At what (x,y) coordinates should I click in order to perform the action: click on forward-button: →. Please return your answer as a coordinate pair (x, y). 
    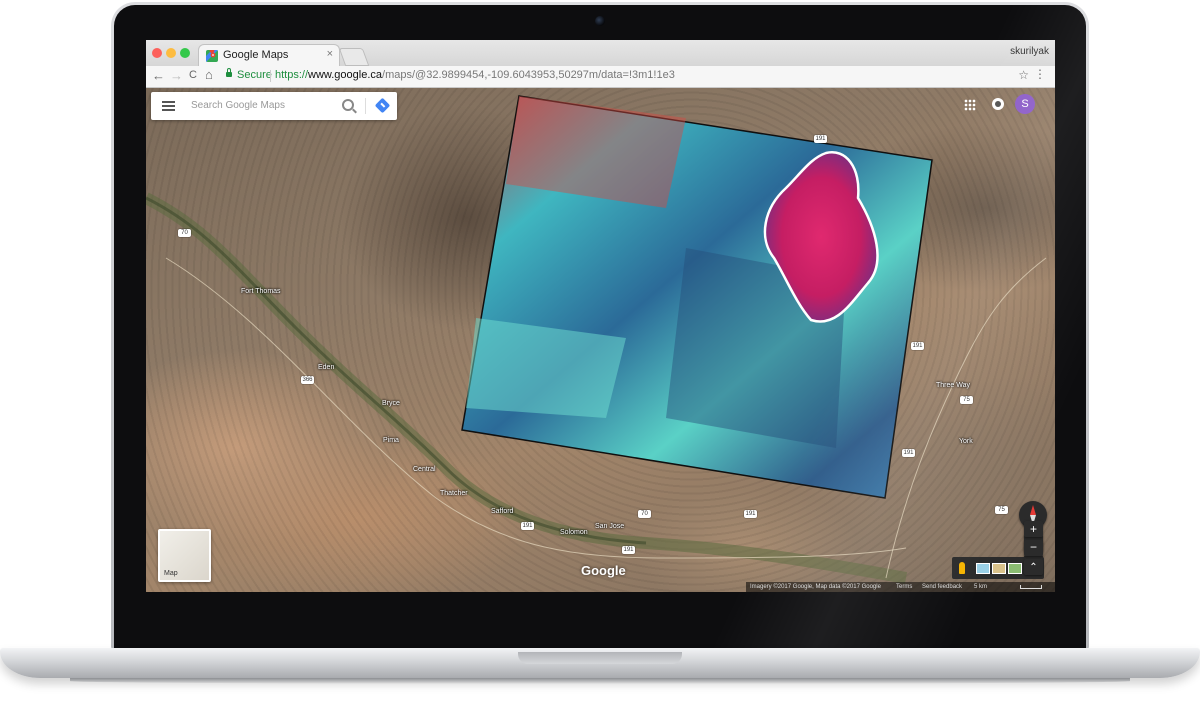
    Looking at the image, I should click on (176, 75).